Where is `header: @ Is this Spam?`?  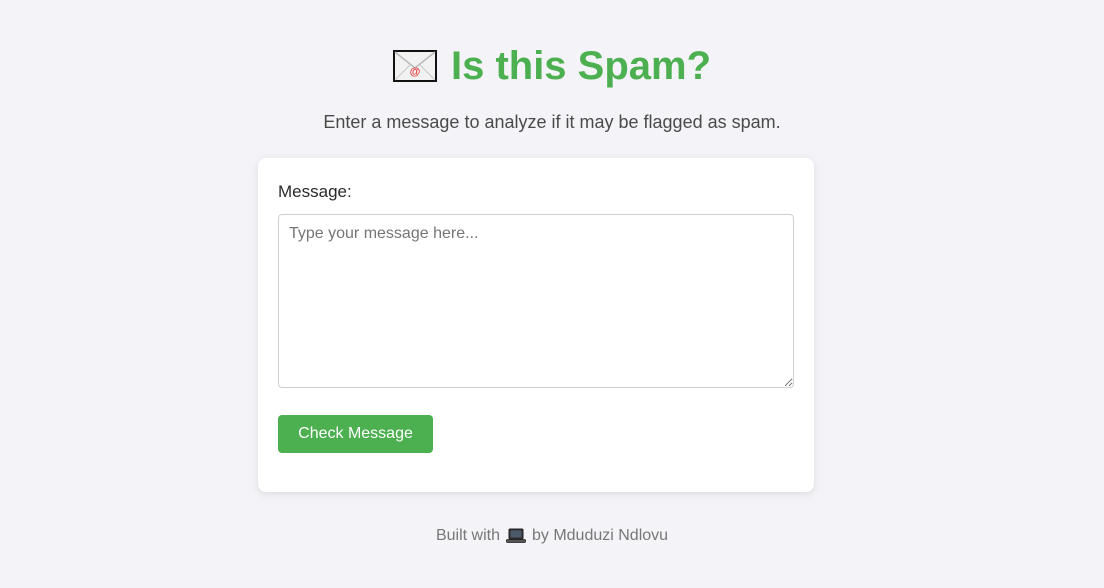
header: @ Is this Spam? is located at coordinates (552, 66).